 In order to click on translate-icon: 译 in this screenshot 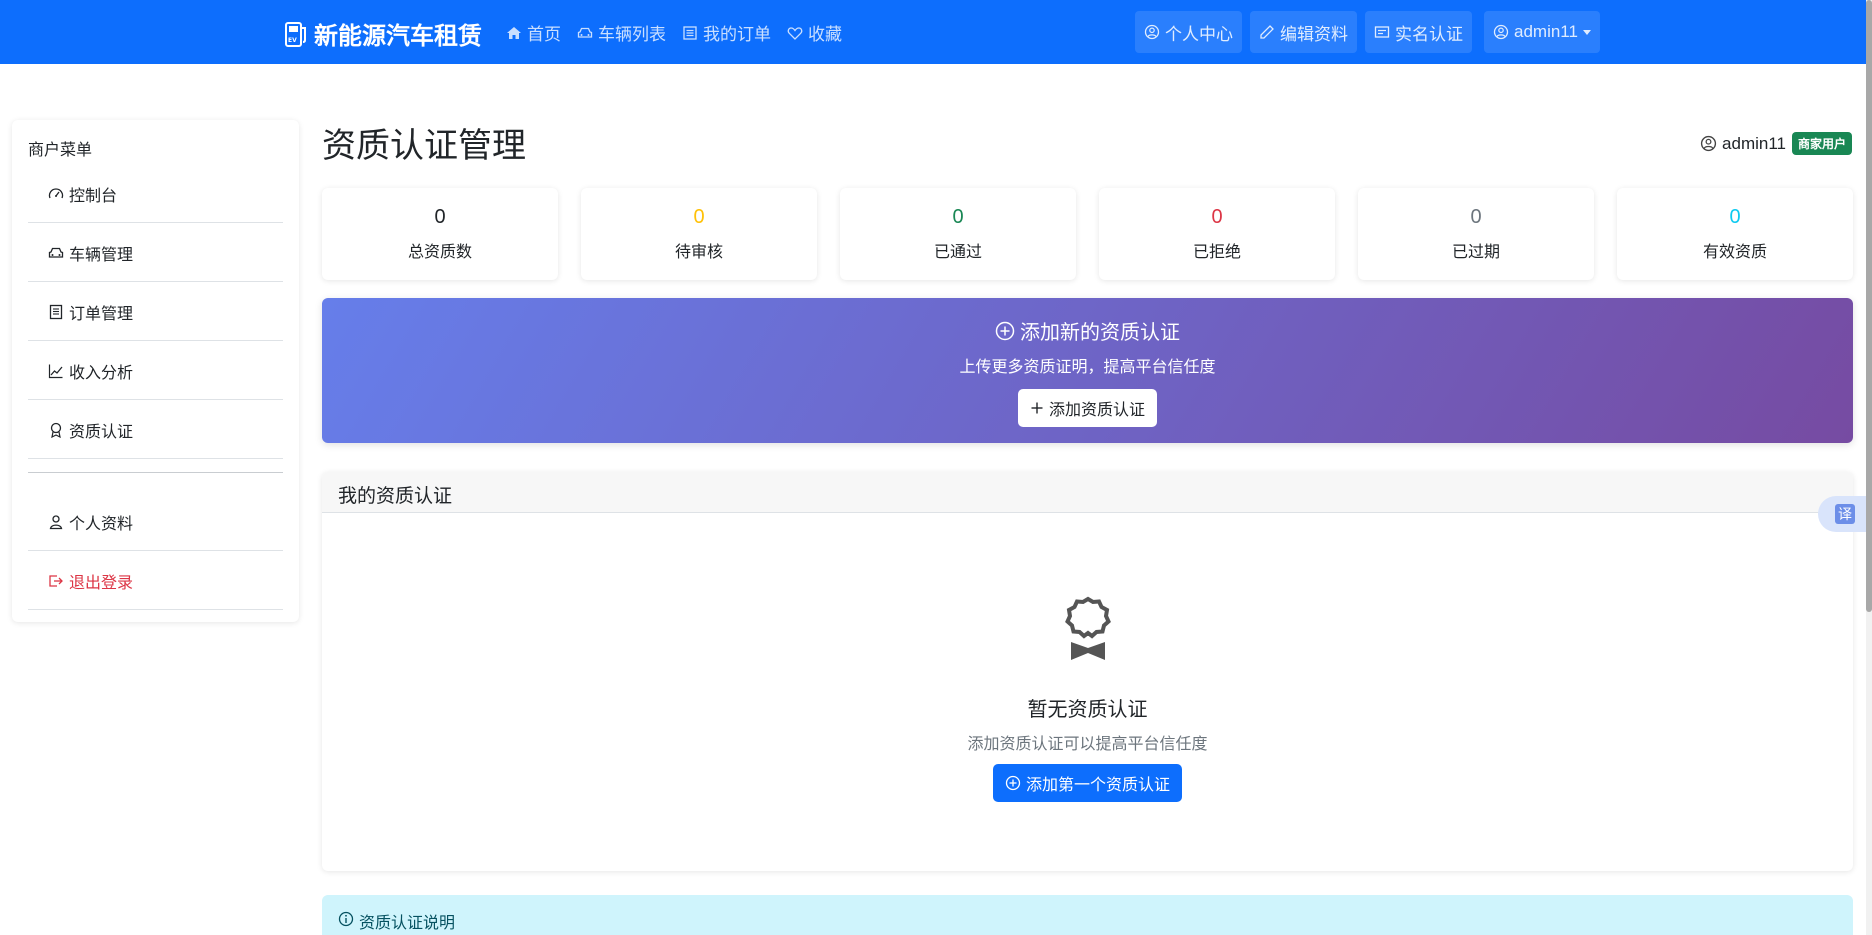, I will do `click(1845, 514)`.